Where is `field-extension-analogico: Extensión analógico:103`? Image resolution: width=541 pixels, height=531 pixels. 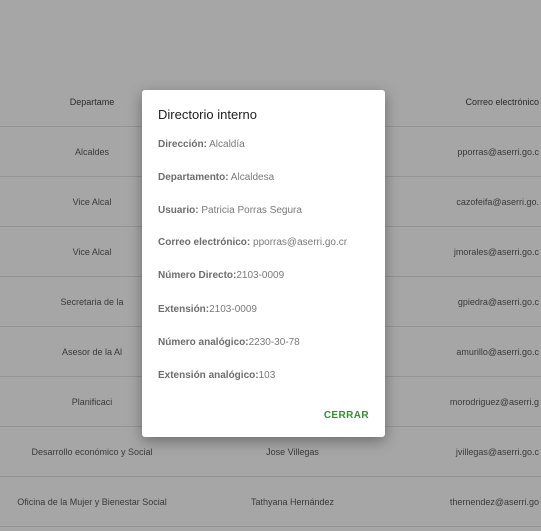
field-extension-analogico: Extensión analógico:103 is located at coordinates (216, 375).